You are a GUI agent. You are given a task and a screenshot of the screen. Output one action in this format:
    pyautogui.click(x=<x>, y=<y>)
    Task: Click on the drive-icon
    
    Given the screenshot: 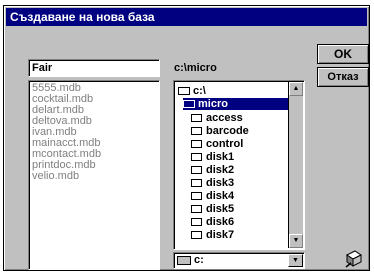 What is the action you would take?
    pyautogui.click(x=184, y=260)
    